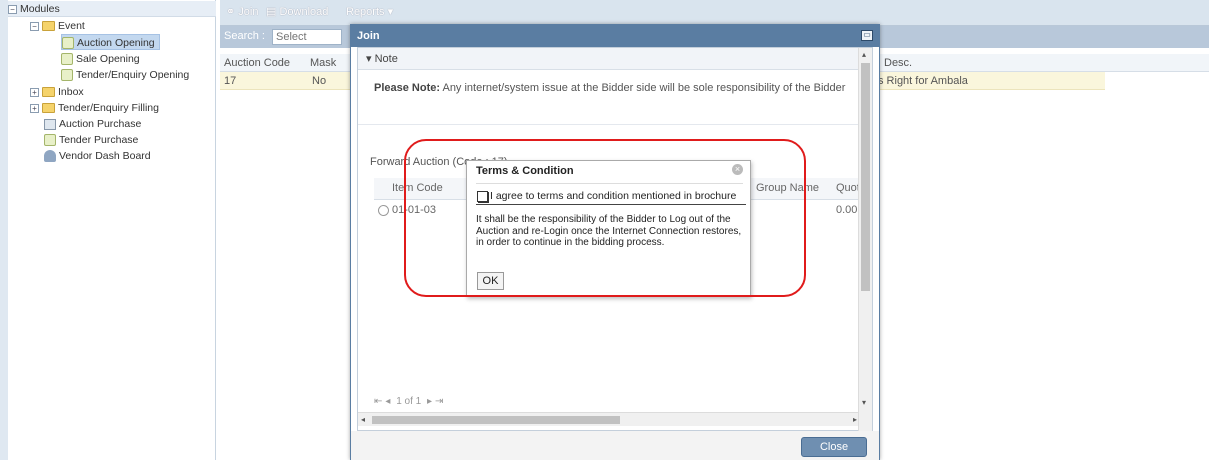 The height and width of the screenshot is (460, 1209). I want to click on prev-page-icon: ◂, so click(387, 401).